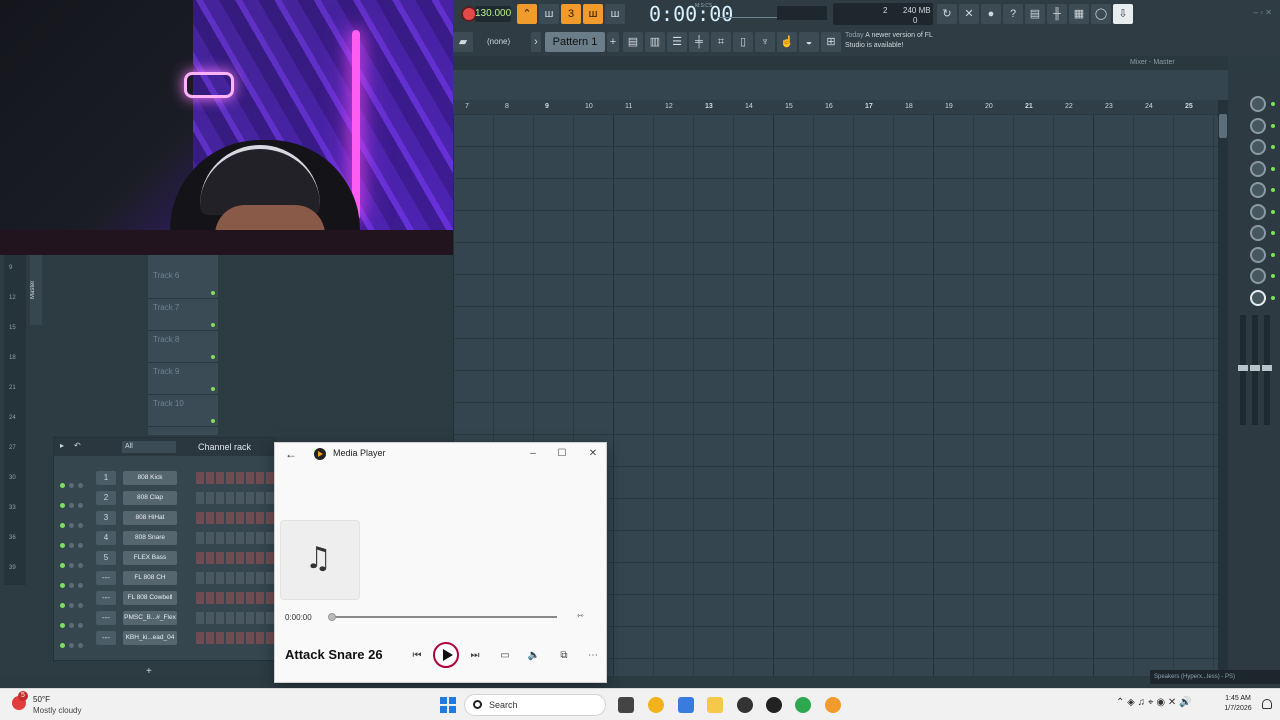 Image resolution: width=1280 pixels, height=720 pixels. What do you see at coordinates (745, 705) in the screenshot?
I see `obs-icon` at bounding box center [745, 705].